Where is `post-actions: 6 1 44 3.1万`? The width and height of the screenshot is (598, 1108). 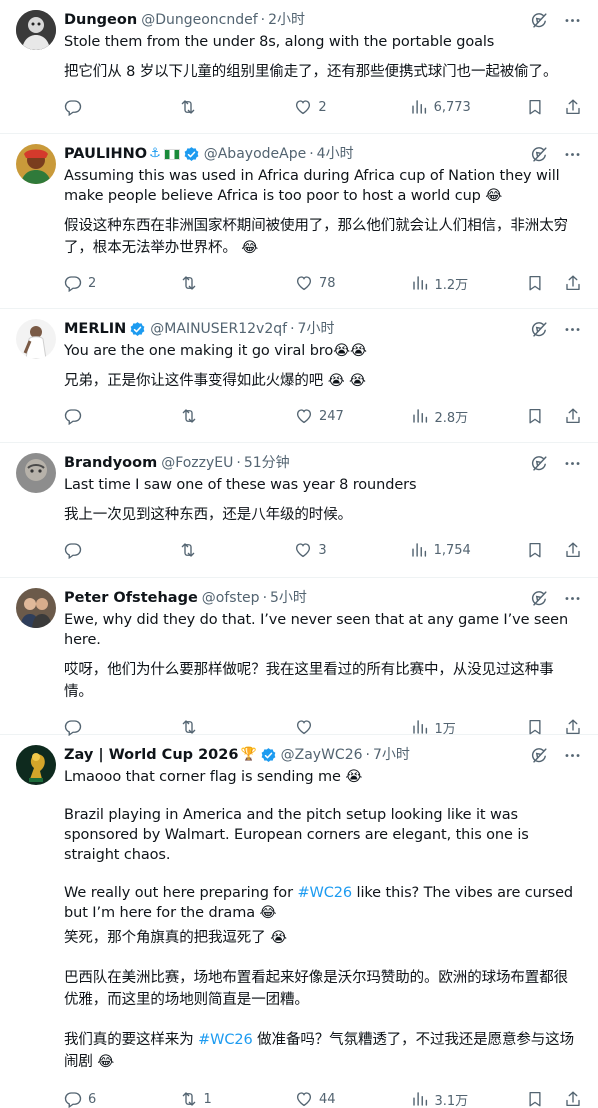 post-actions: 6 1 44 3.1万 is located at coordinates (323, 1098).